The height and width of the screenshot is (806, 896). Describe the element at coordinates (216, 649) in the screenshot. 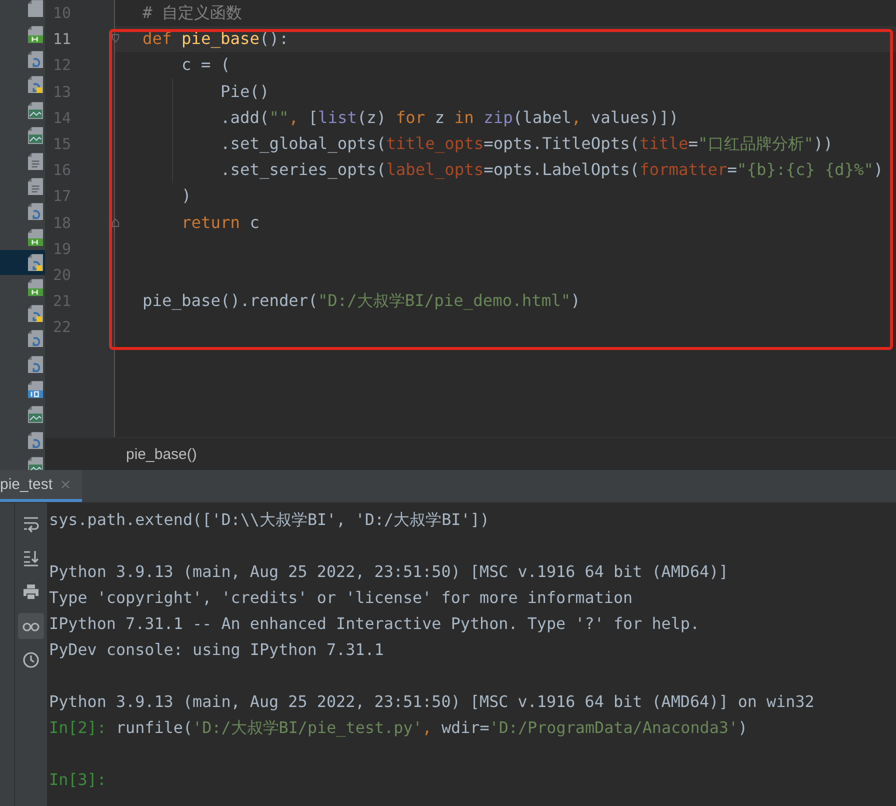

I see `console-line: PyDev console: using IPython 7.31.1` at that location.